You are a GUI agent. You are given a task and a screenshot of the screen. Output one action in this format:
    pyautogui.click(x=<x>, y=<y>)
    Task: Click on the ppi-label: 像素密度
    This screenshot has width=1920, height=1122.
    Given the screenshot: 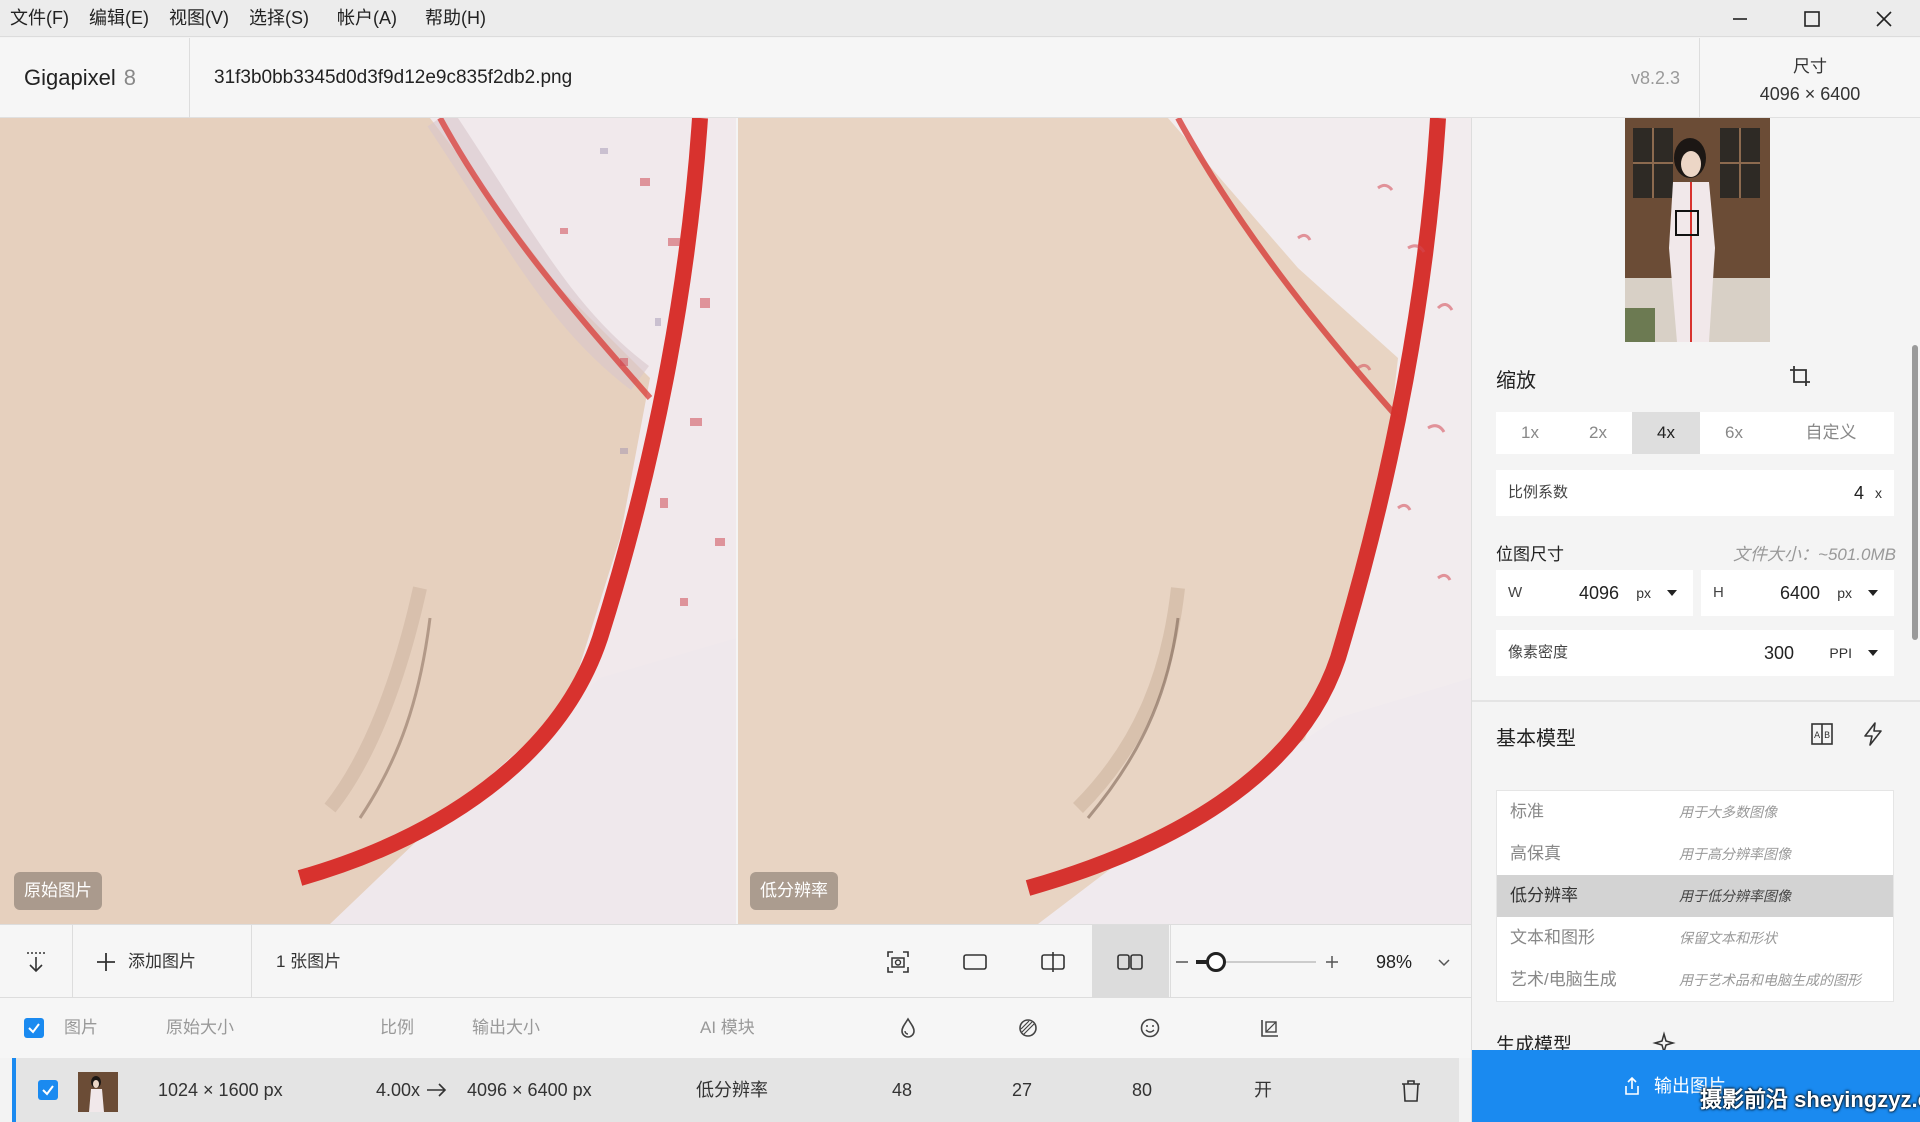 What is the action you would take?
    pyautogui.click(x=1538, y=652)
    